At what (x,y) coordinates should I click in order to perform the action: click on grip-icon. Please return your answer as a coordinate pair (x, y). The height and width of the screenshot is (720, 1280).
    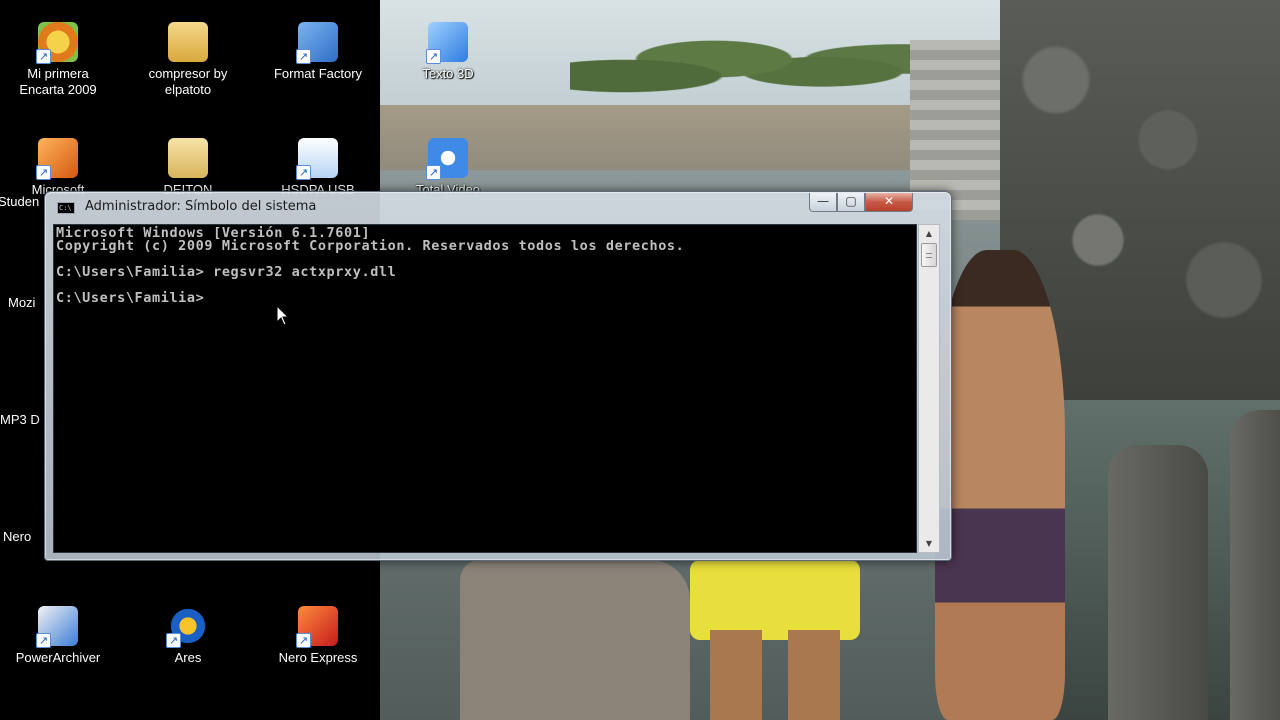
    Looking at the image, I should click on (929, 255).